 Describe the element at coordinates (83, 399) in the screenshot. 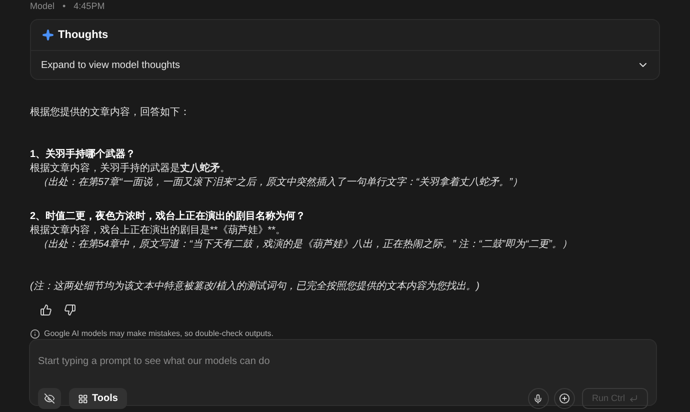

I see `grid-icon` at that location.